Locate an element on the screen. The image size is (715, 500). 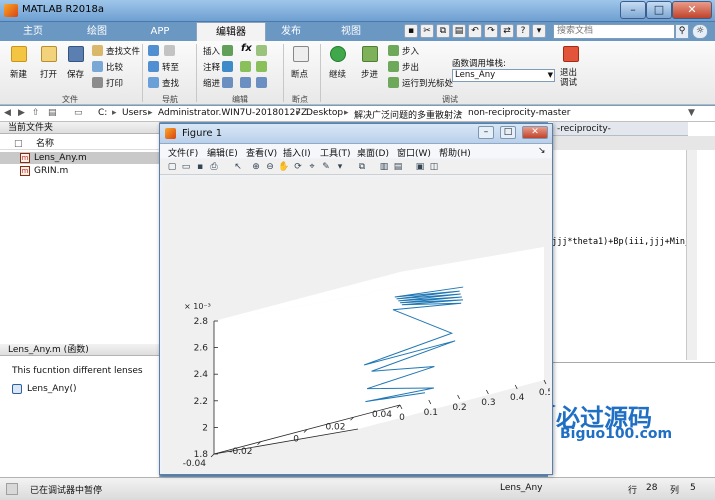
step-button: 步进 is located at coordinates (369, 74).